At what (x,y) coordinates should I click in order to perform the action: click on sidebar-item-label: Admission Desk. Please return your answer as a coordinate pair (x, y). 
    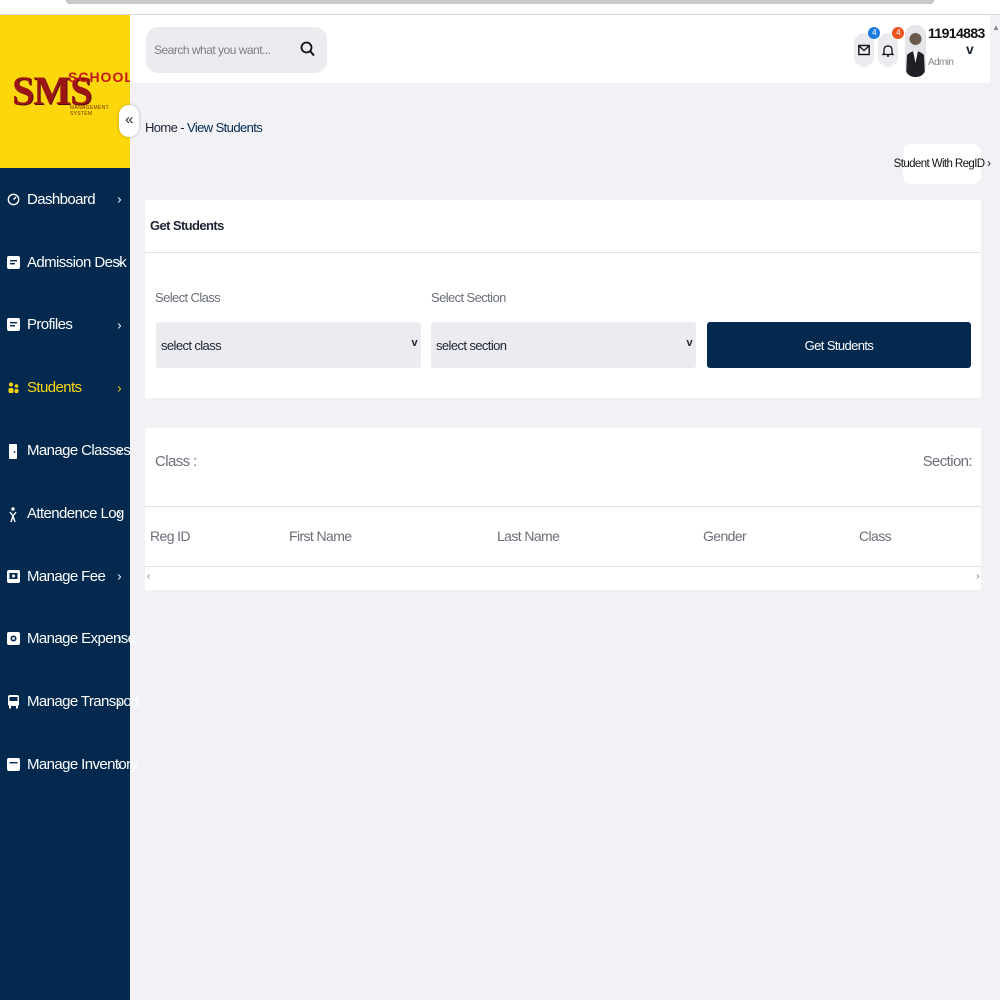
    Looking at the image, I should click on (77, 262).